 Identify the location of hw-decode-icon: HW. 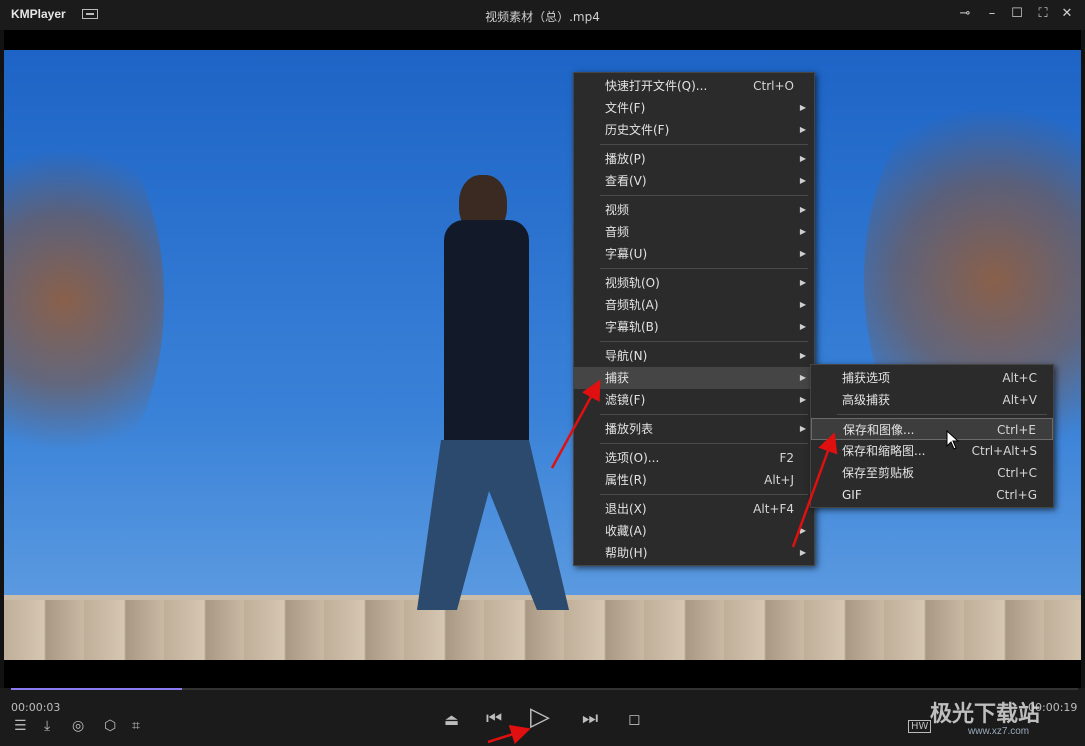
(920, 726).